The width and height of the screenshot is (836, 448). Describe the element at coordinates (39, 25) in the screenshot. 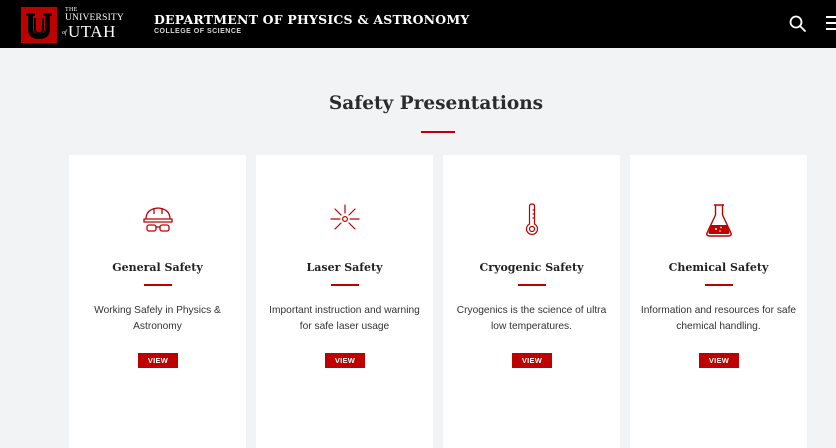

I see `u-logo-icon` at that location.